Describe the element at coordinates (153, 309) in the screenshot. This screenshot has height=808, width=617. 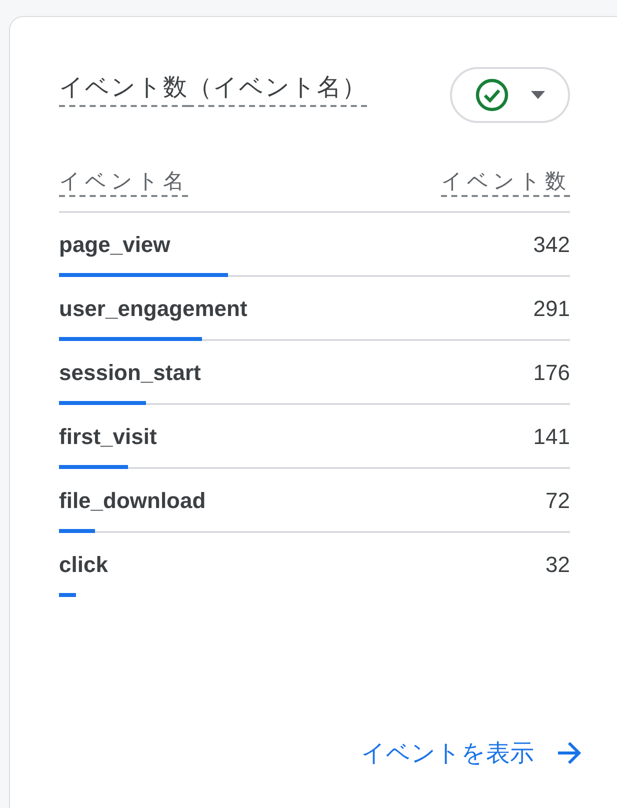
I see `event-name: user_engagement` at that location.